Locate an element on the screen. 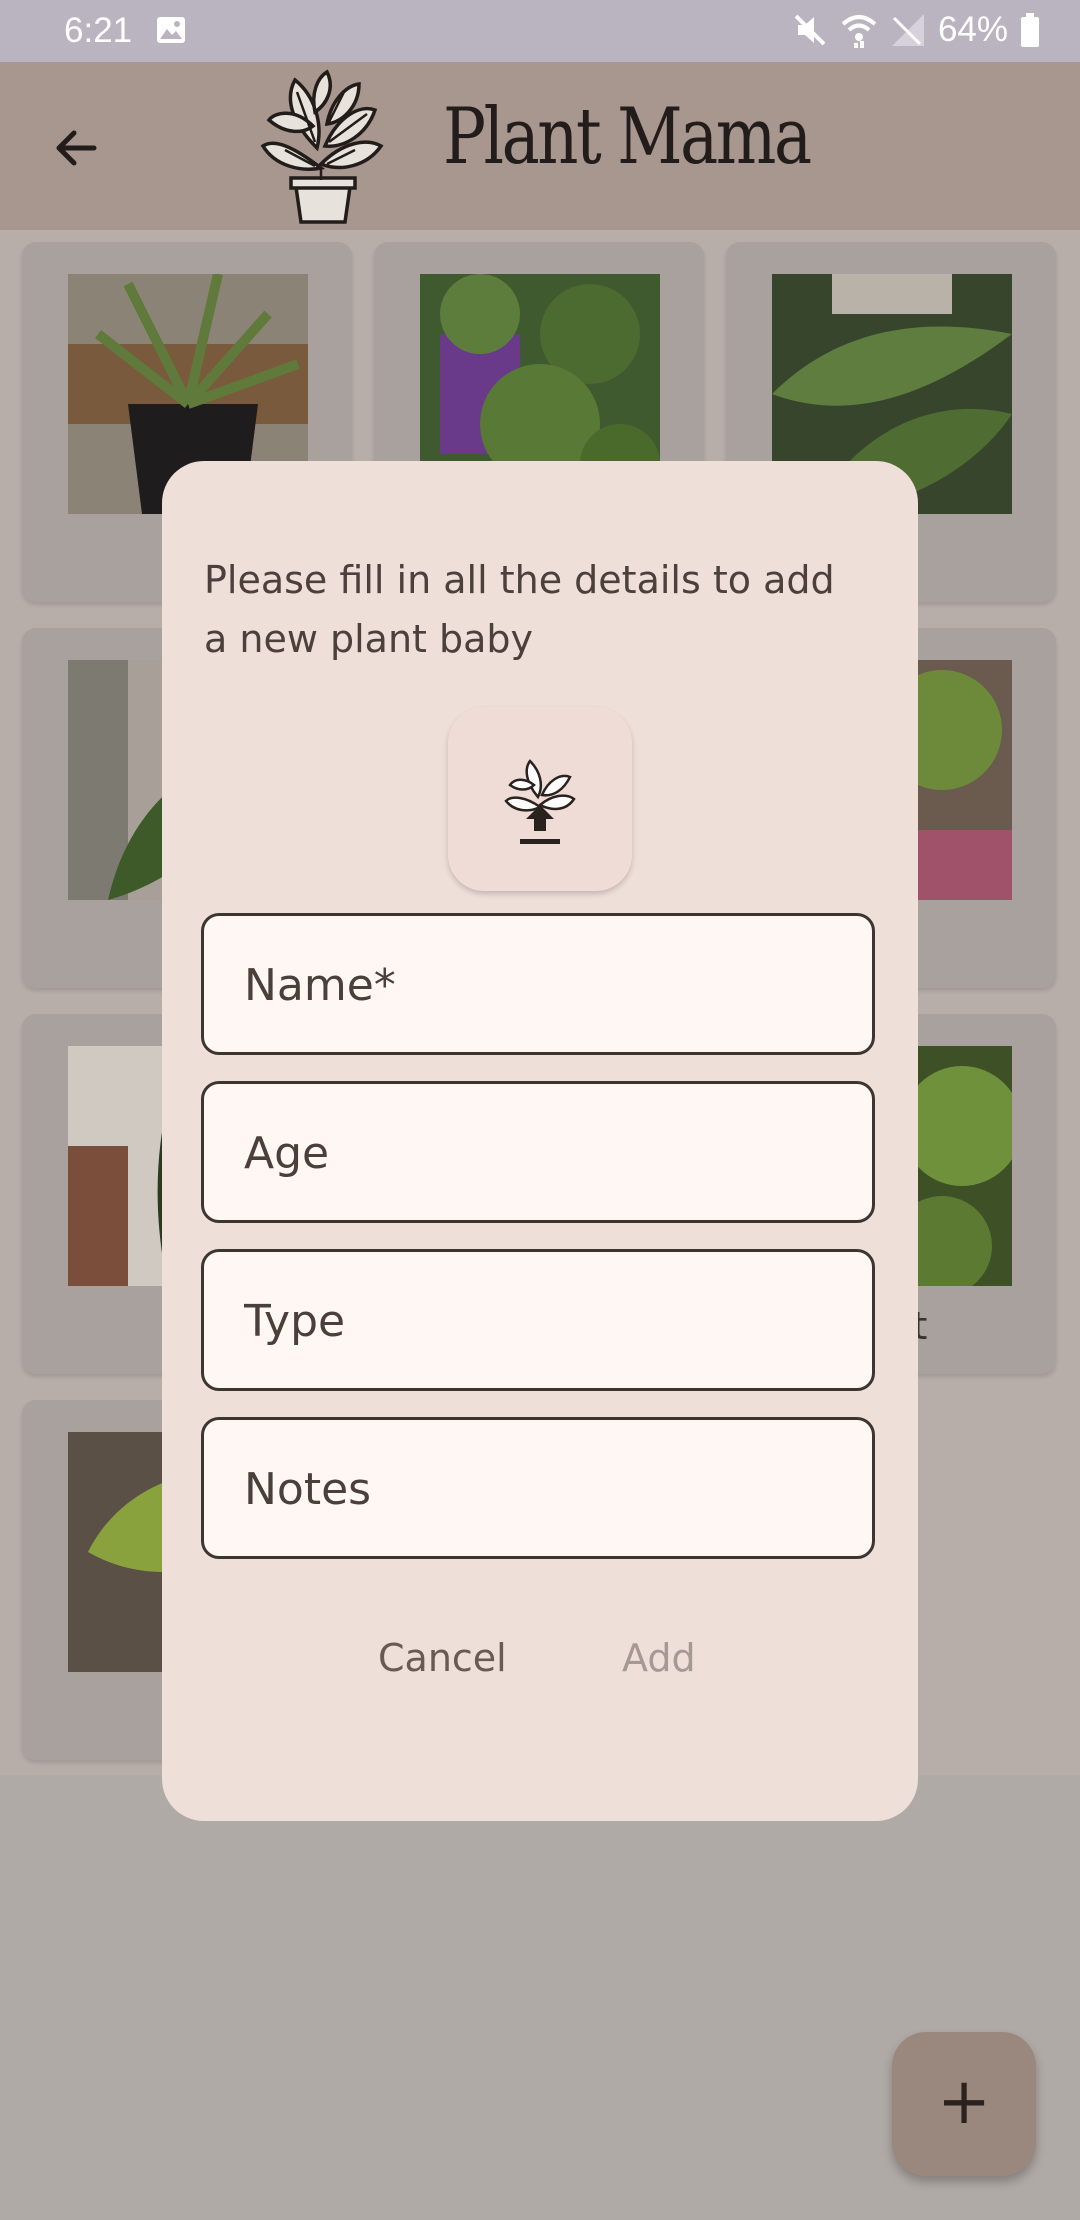 The width and height of the screenshot is (1080, 2220). app-bar: Plant Mama is located at coordinates (540, 146).